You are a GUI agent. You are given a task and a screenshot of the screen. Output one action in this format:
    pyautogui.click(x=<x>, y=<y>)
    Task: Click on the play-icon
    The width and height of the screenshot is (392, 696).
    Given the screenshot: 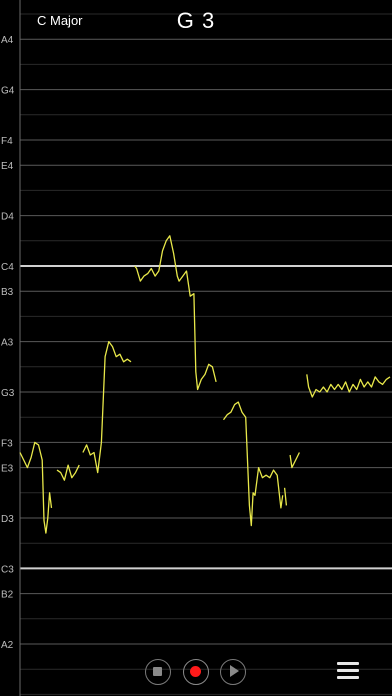 What is the action you would take?
    pyautogui.click(x=234, y=671)
    